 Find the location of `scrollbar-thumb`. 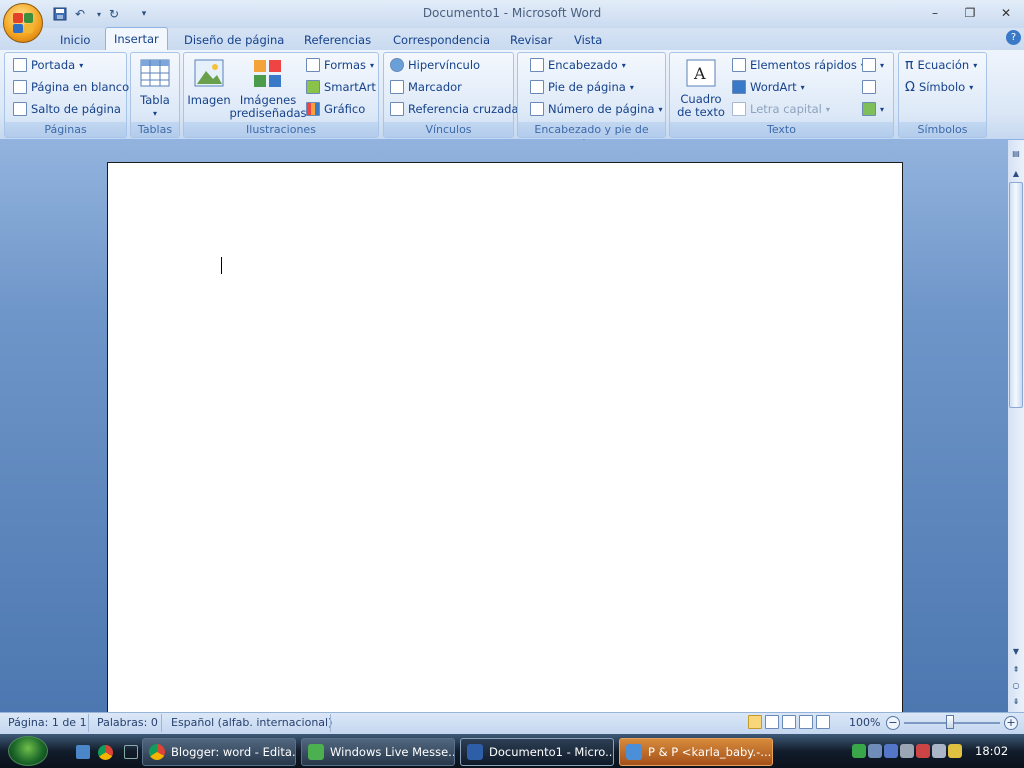

scrollbar-thumb is located at coordinates (1016, 295).